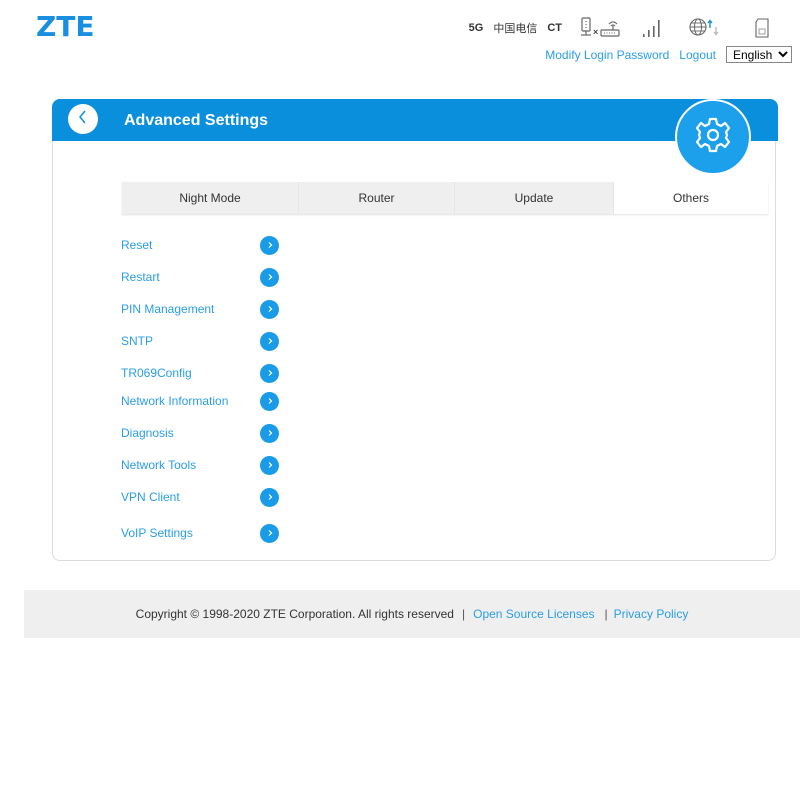 Image resolution: width=800 pixels, height=800 pixels. Describe the element at coordinates (607, 55) in the screenshot. I see `modify-login-password-link: Modify Login Password` at that location.